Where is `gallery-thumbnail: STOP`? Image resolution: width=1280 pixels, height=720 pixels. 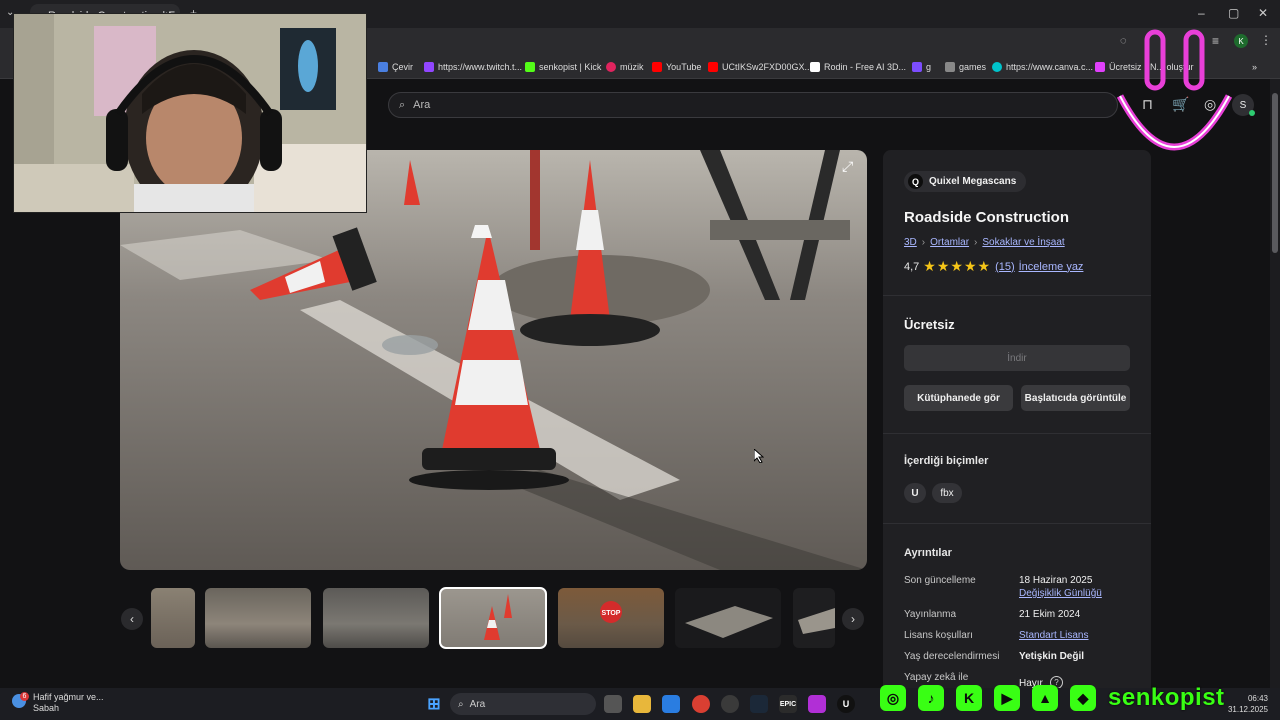 gallery-thumbnail: STOP is located at coordinates (611, 618).